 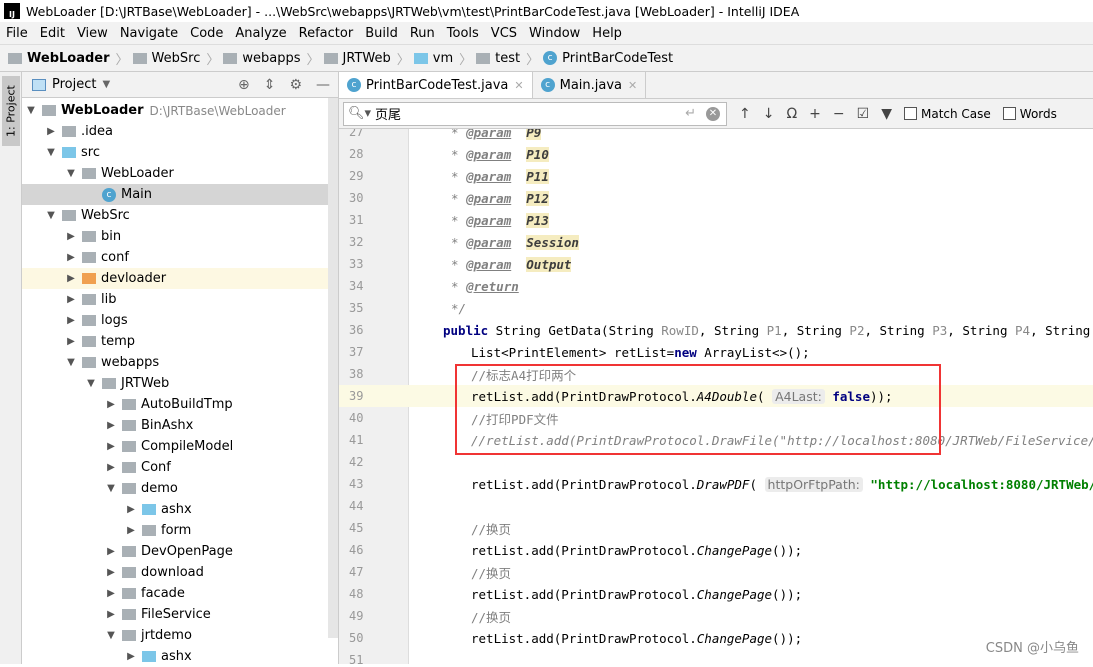 I want to click on tree-item: ▼ webapps, so click(x=180, y=362).